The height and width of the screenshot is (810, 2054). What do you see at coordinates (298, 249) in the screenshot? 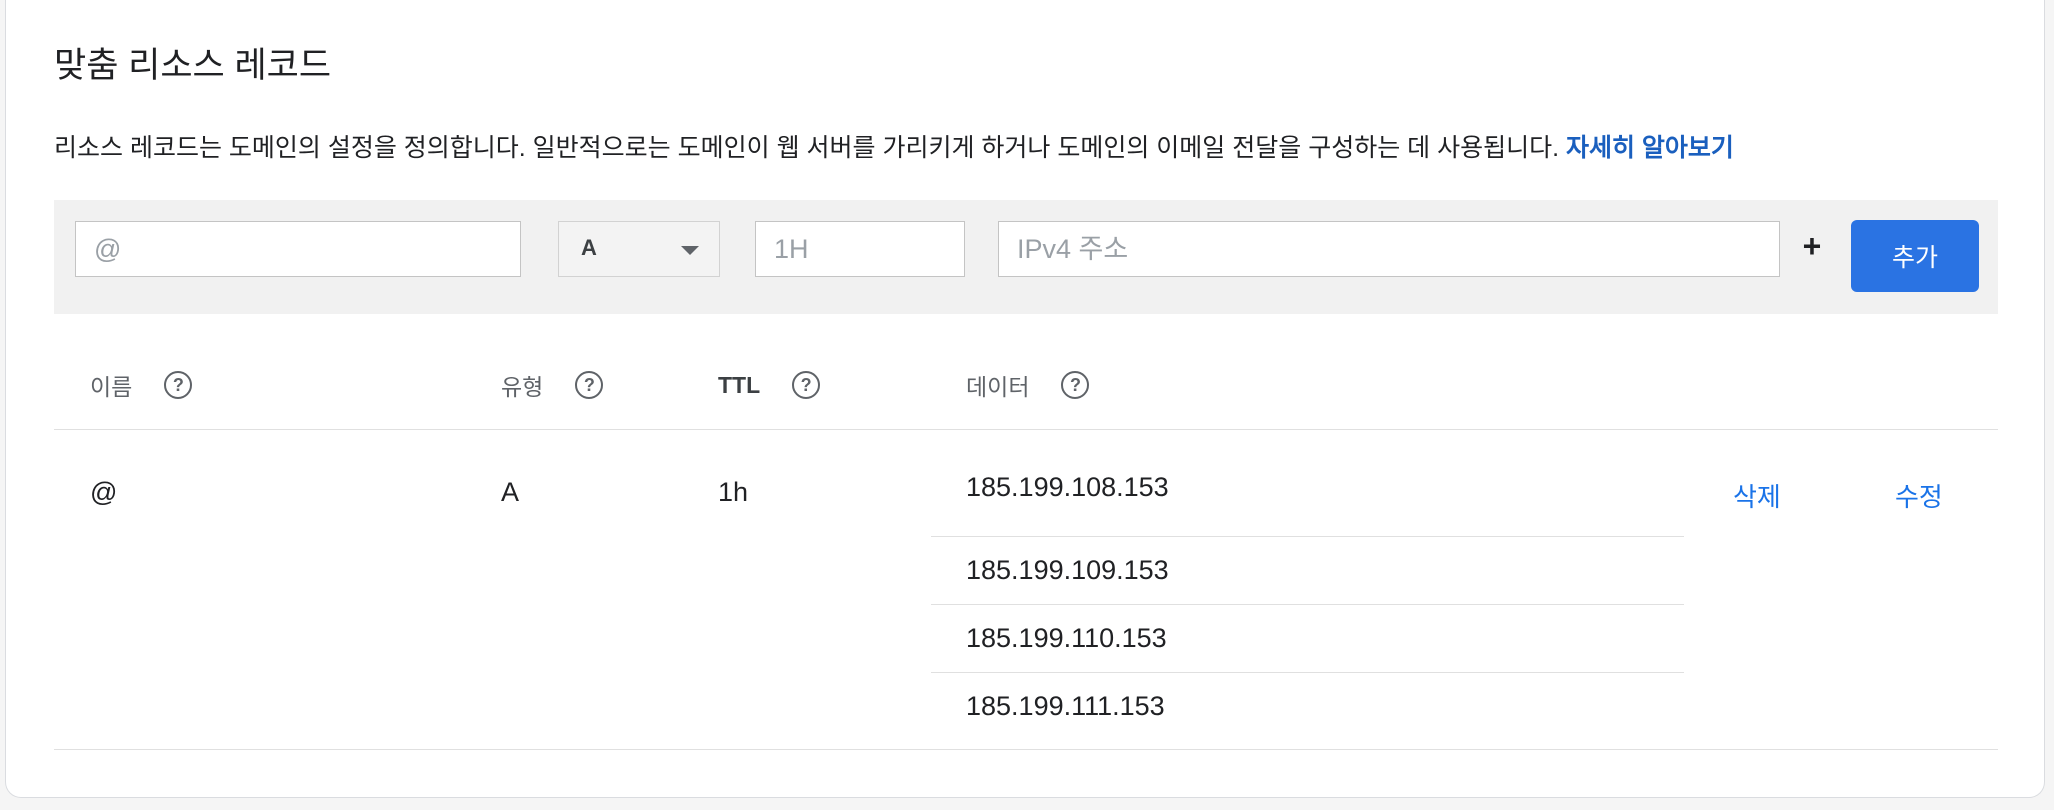
I see `name-input` at bounding box center [298, 249].